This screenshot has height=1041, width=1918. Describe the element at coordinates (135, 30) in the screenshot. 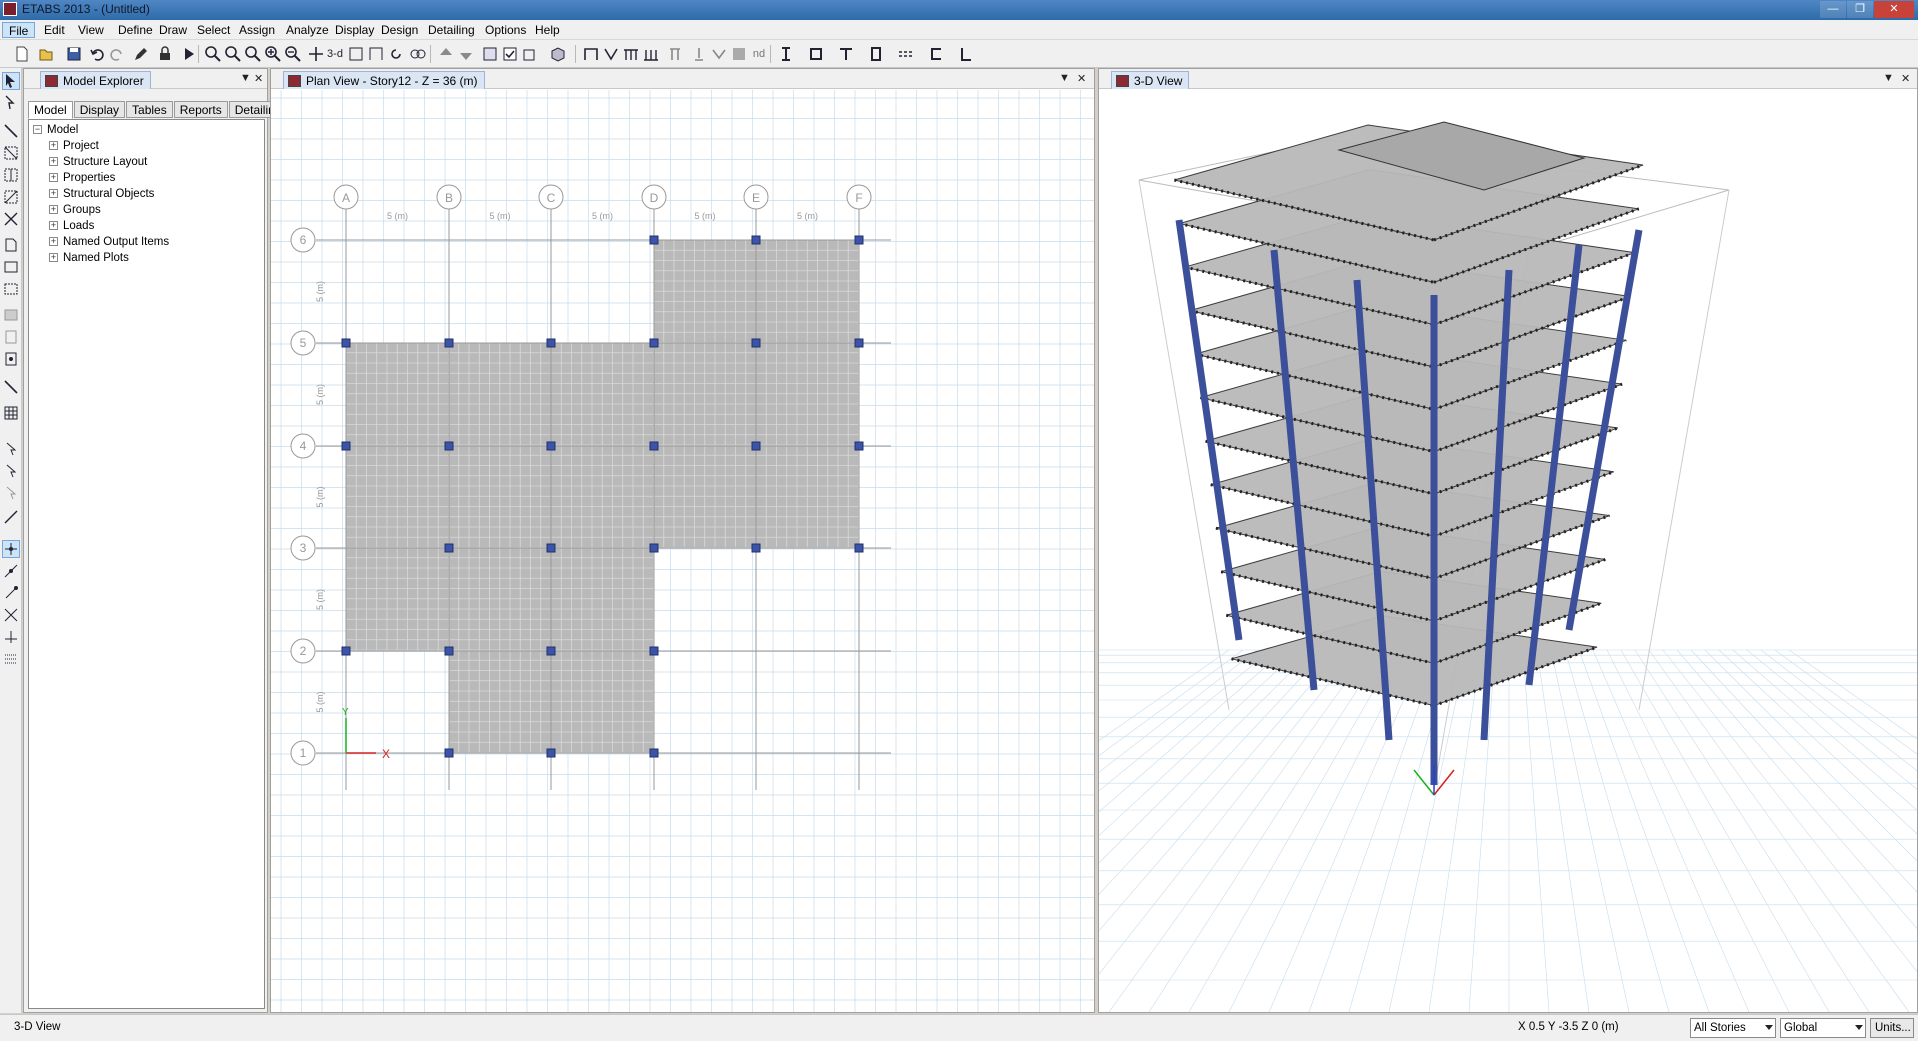

I see `menu-define: Define` at that location.